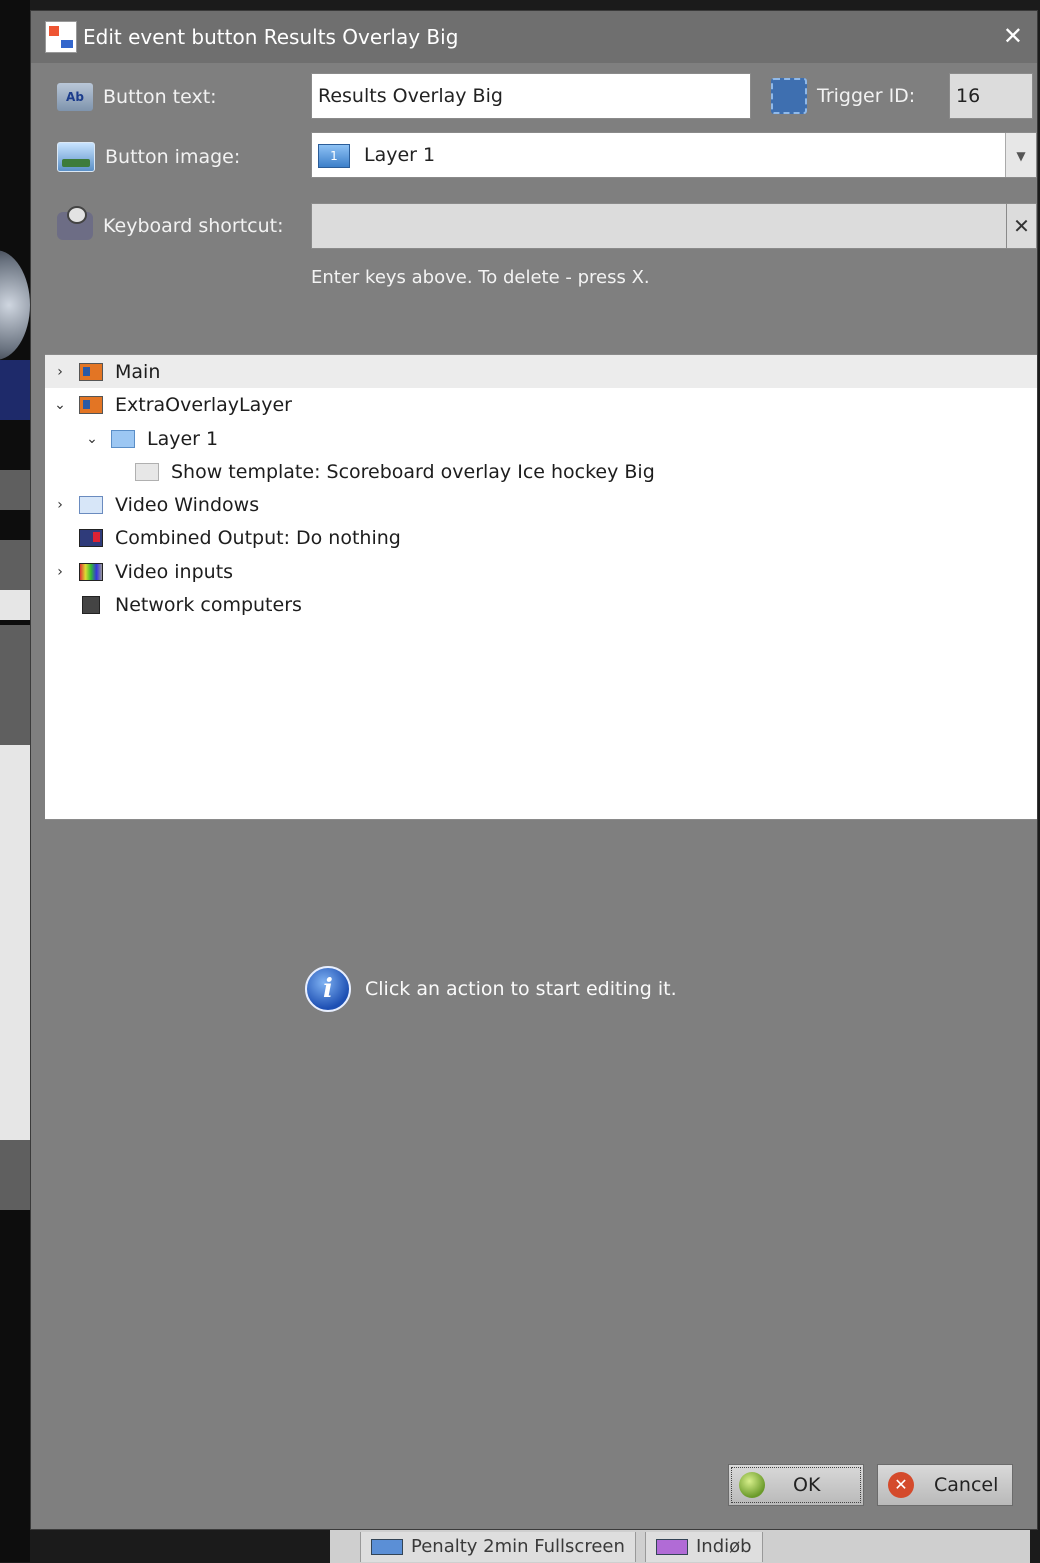 The image size is (1040, 1563). Describe the element at coordinates (258, 537) in the screenshot. I see `tree-row-label: Combined Output: Do nothing` at that location.